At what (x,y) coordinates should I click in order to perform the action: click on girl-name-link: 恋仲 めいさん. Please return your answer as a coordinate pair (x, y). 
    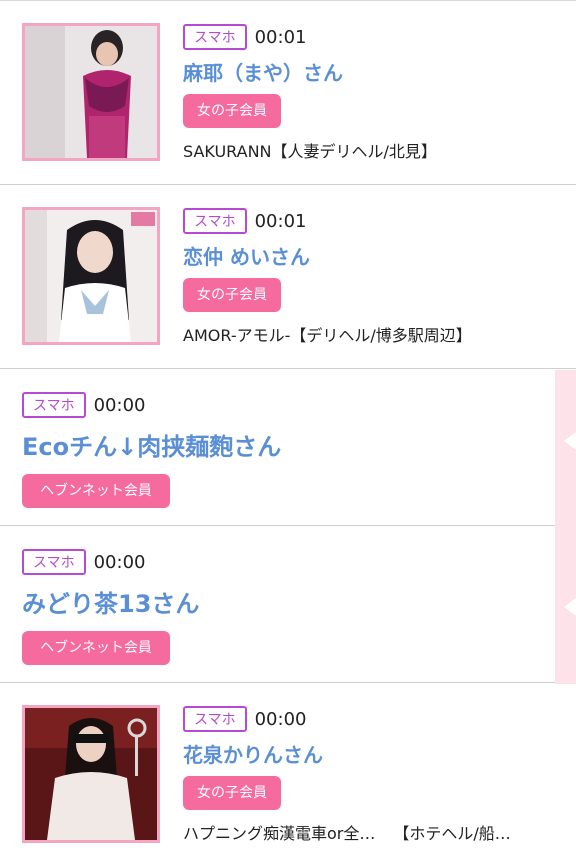
    Looking at the image, I should click on (374, 255).